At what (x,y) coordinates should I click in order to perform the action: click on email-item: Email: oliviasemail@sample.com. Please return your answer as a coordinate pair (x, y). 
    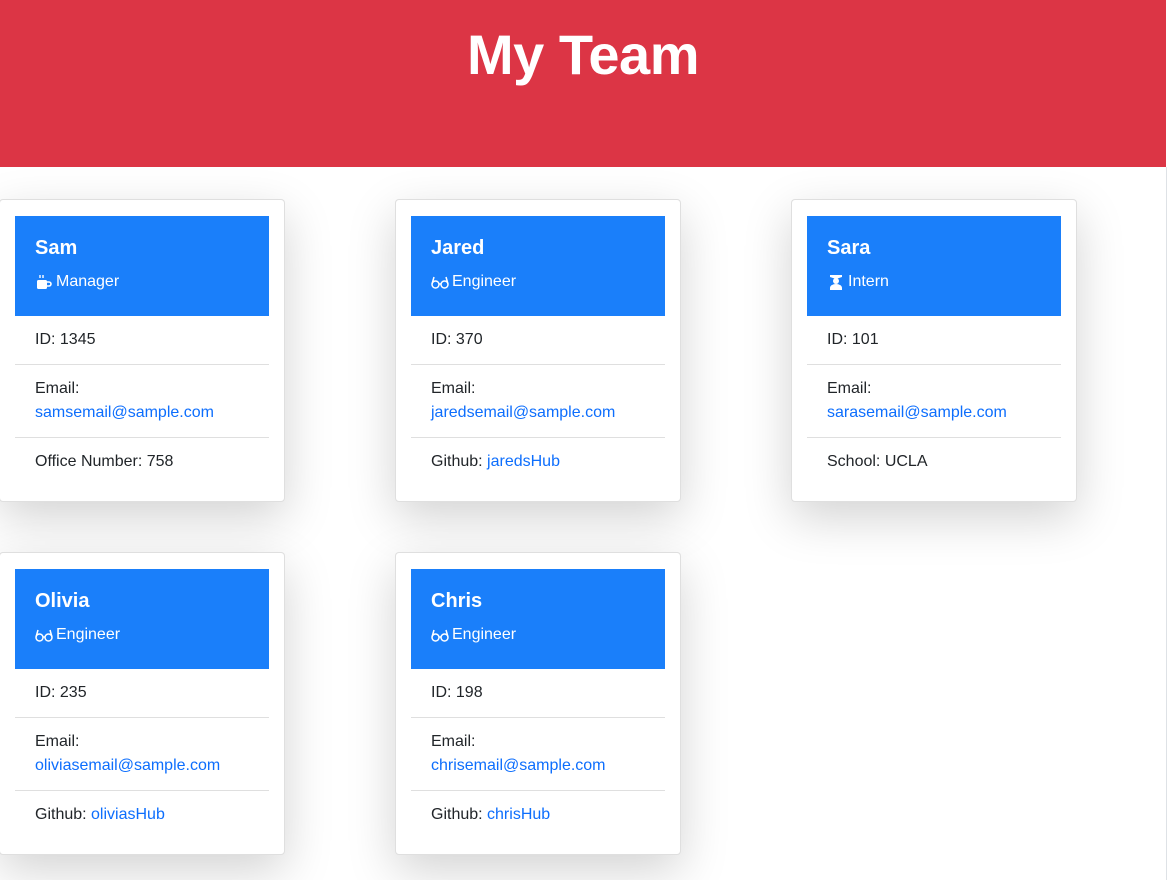
    Looking at the image, I should click on (142, 754).